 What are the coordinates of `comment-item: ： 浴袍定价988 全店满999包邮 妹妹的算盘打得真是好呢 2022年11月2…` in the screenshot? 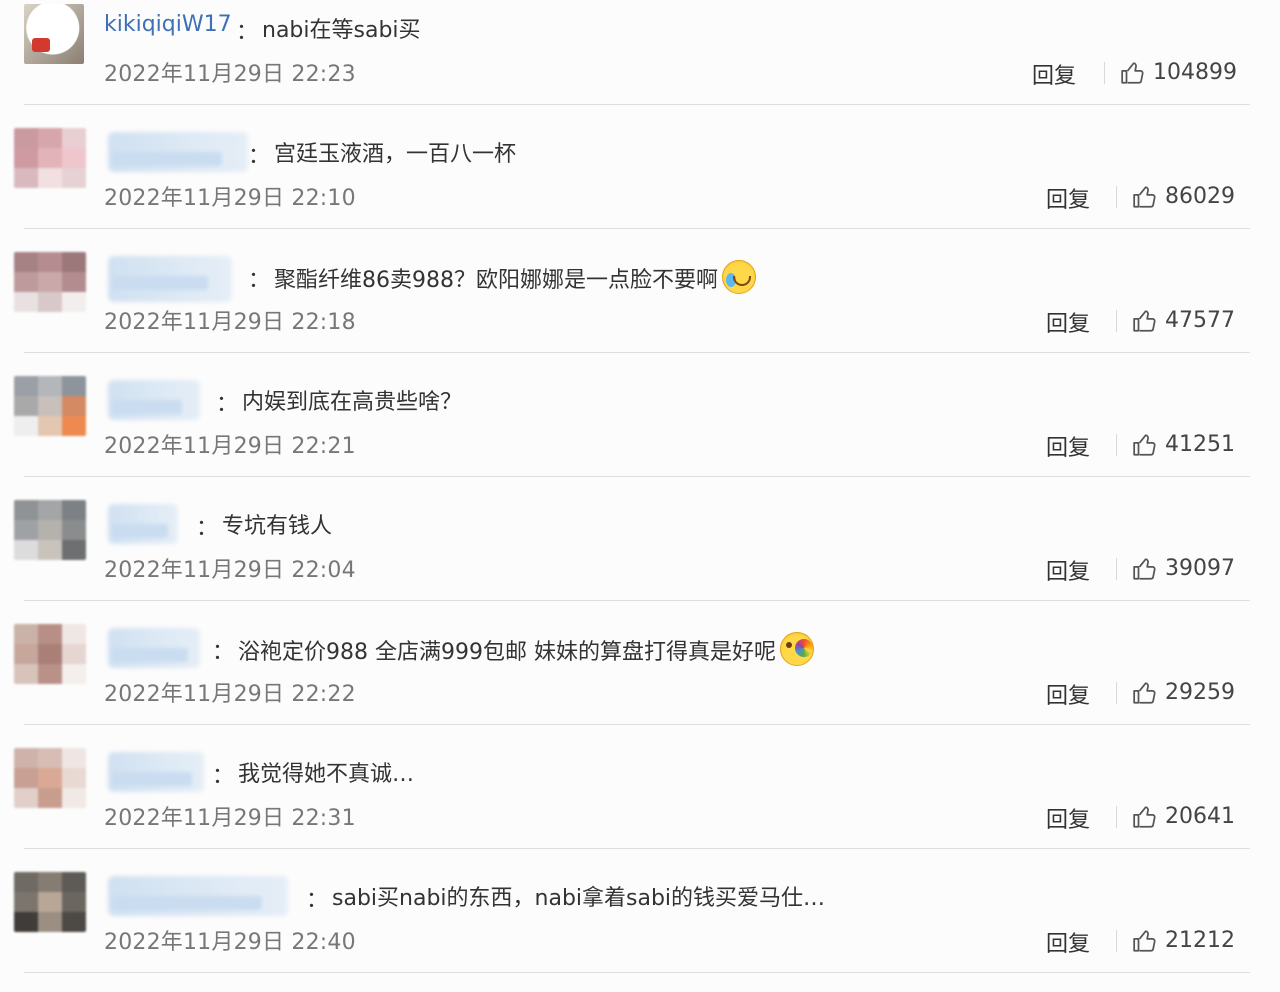 It's located at (640, 682).